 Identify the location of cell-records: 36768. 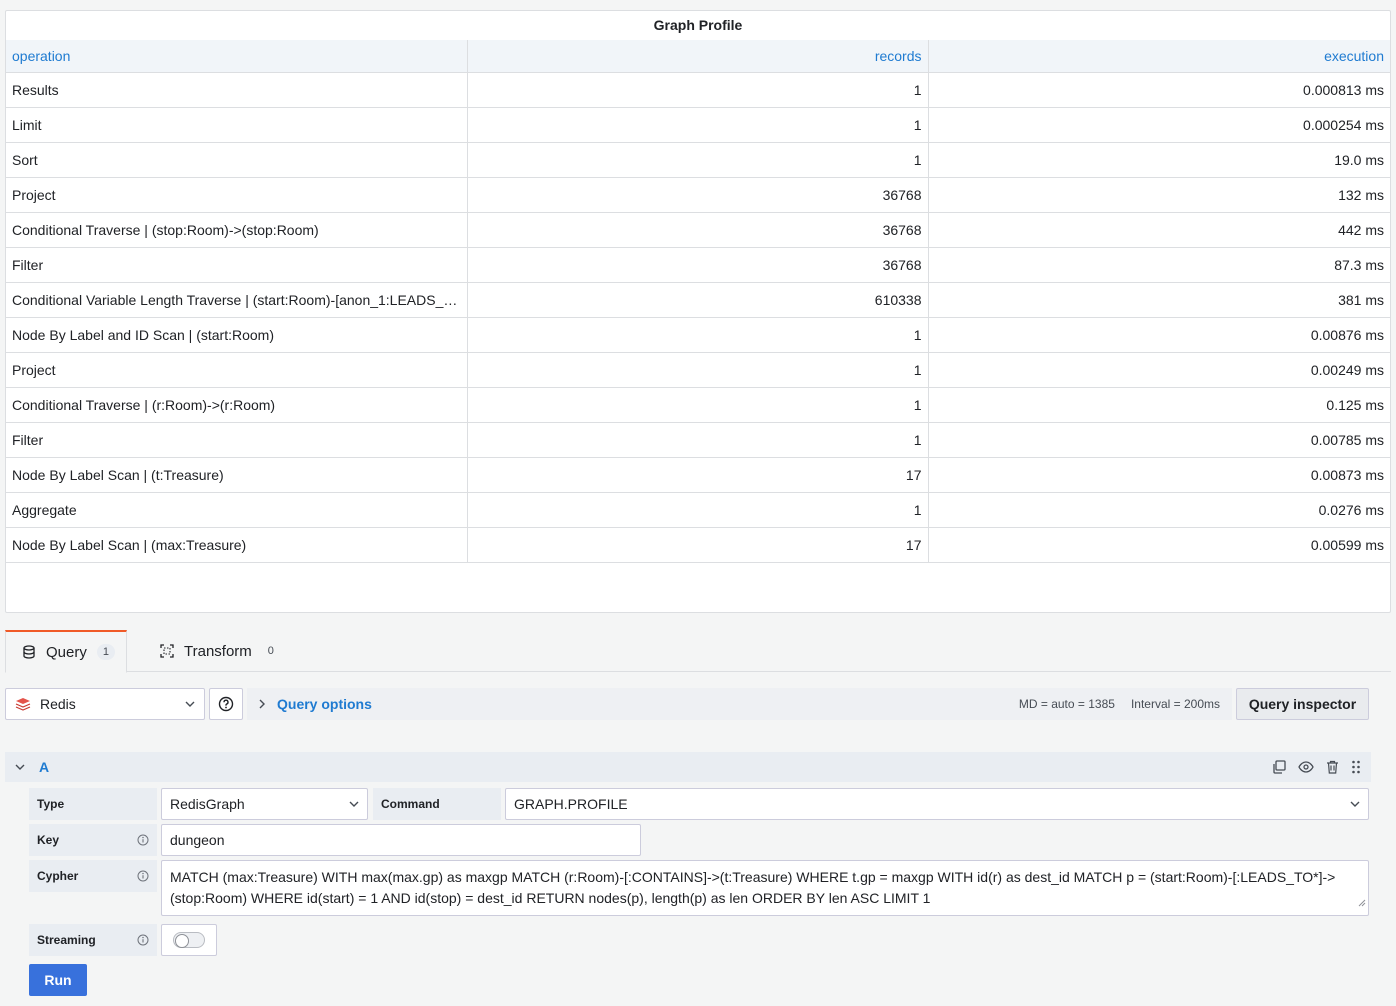
(698, 229).